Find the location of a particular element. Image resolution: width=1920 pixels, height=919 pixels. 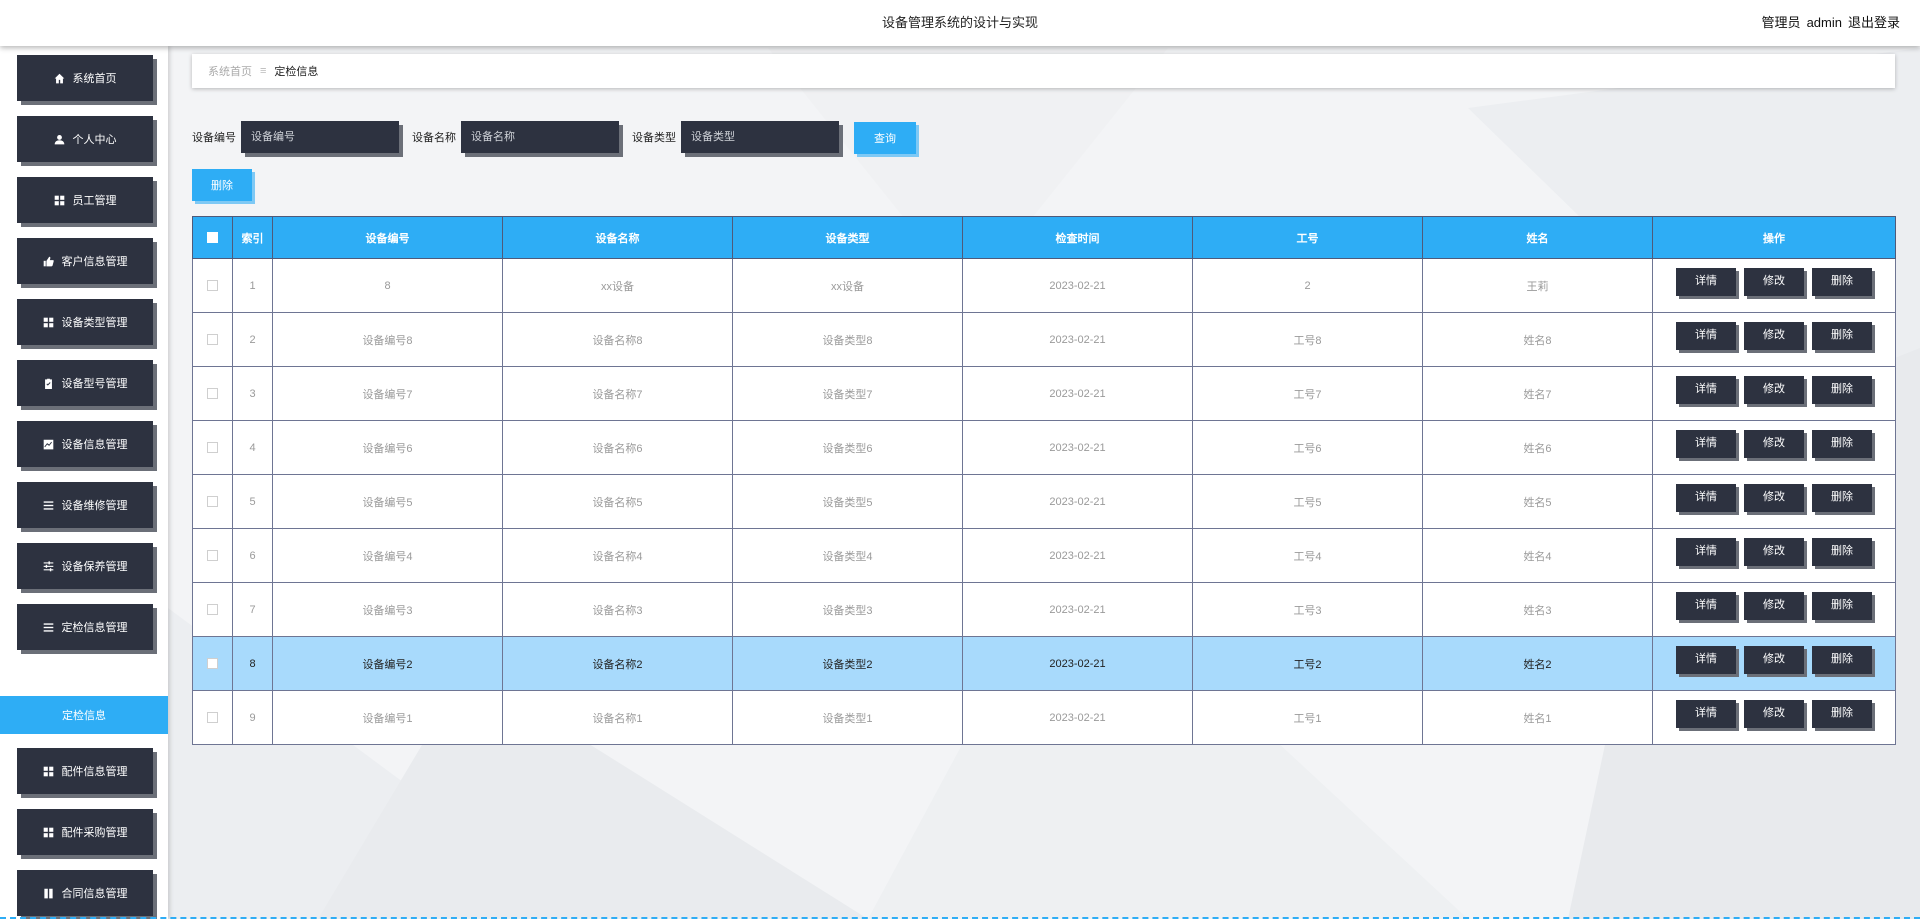

sidebar-item-device-types: 设备类型管理 is located at coordinates (85, 322).